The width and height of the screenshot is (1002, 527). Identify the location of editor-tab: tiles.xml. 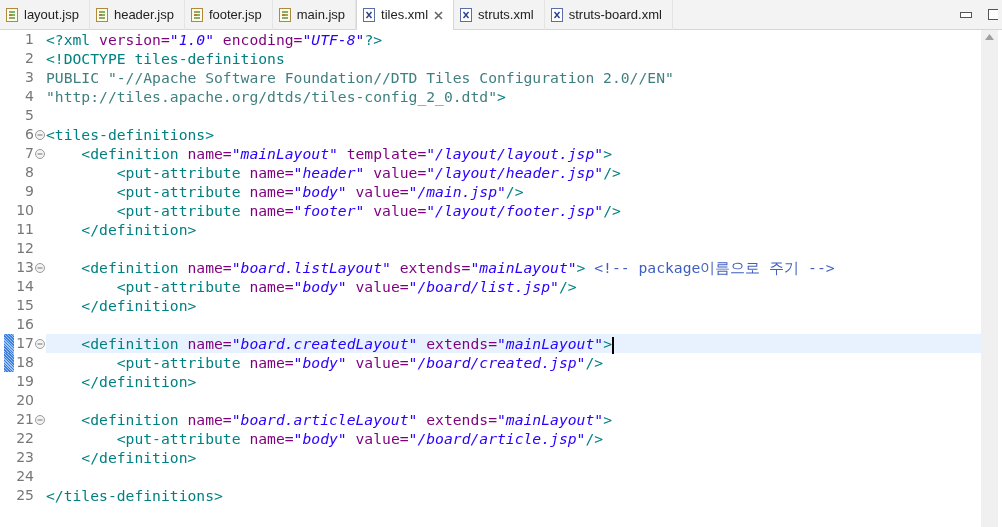
(405, 15).